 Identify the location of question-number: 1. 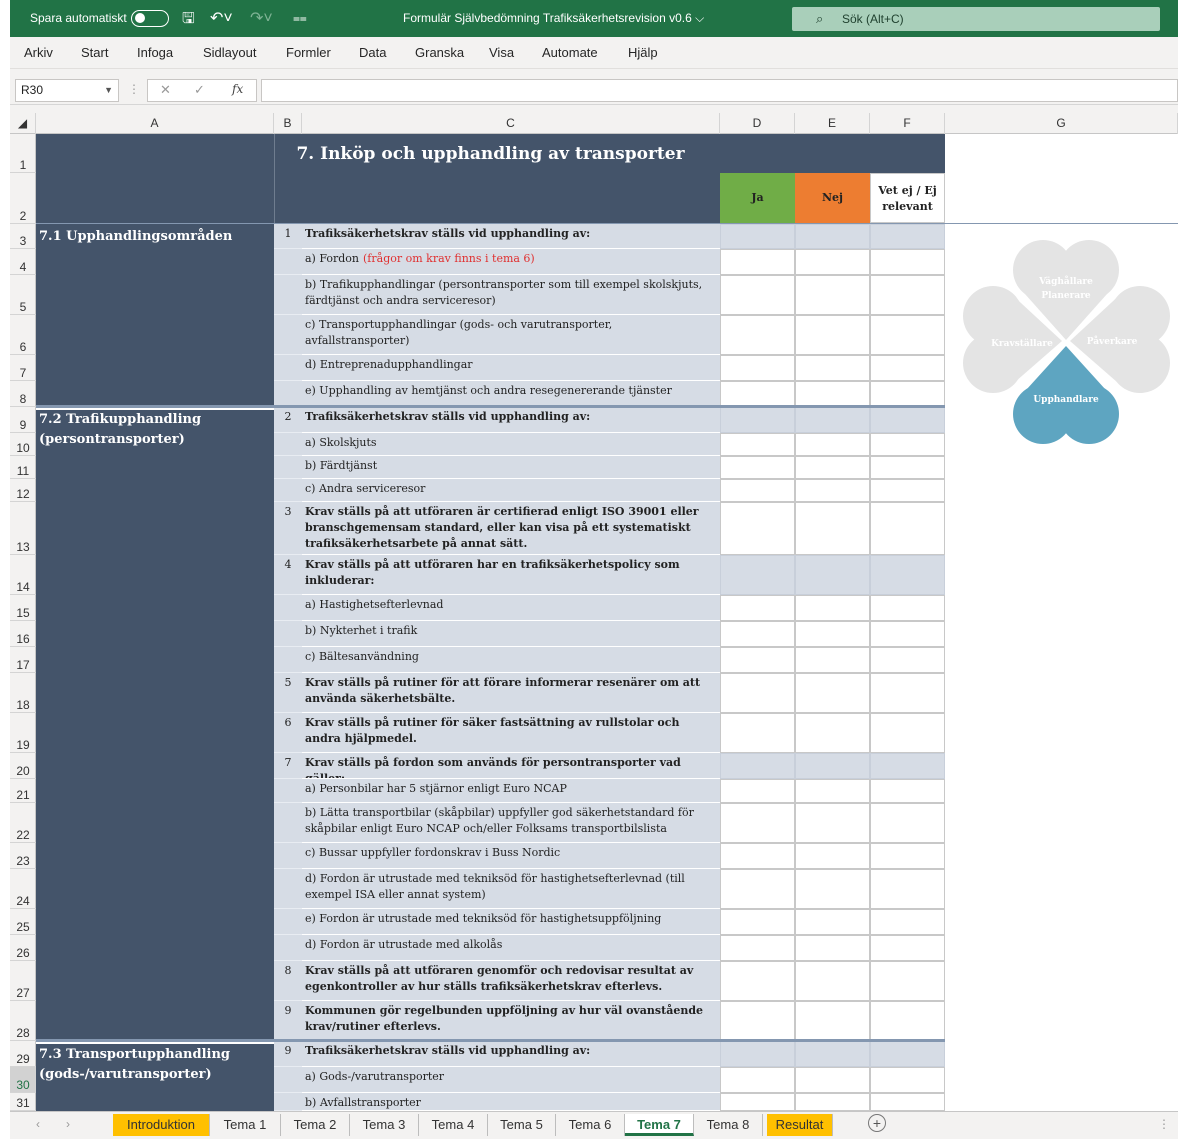
(288, 236).